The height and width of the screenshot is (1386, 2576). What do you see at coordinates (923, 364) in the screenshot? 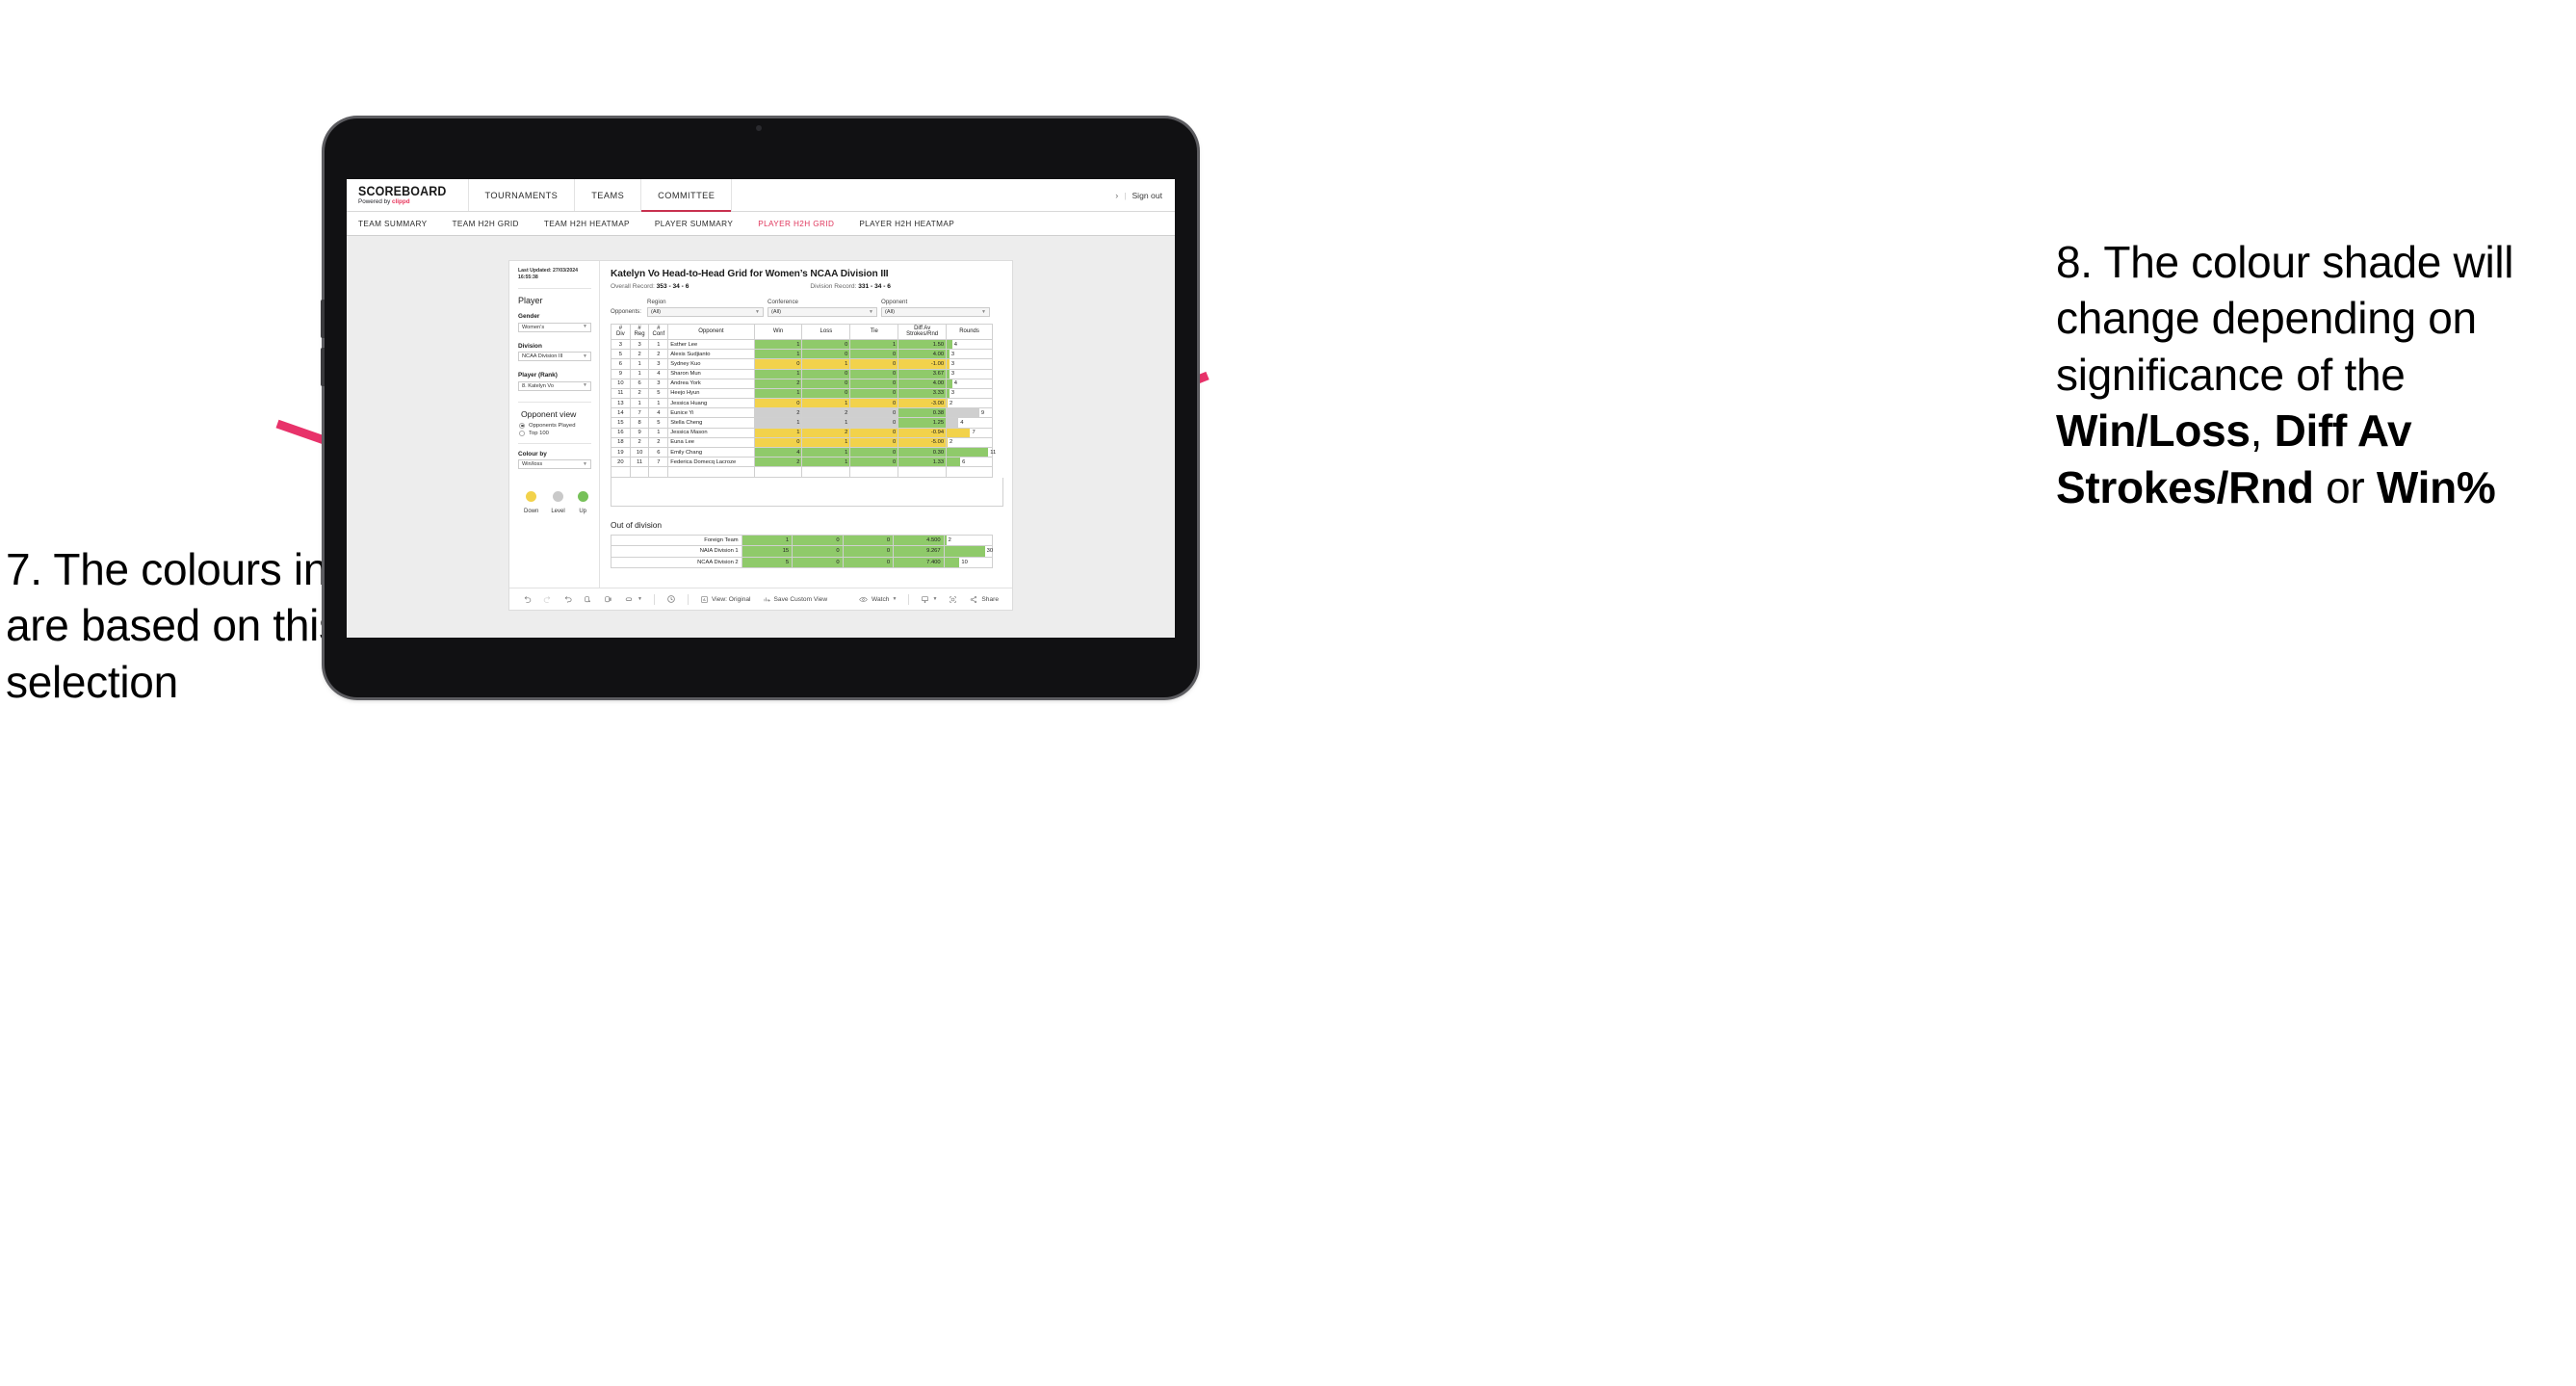
I see `cell-diff-av: -1.00` at bounding box center [923, 364].